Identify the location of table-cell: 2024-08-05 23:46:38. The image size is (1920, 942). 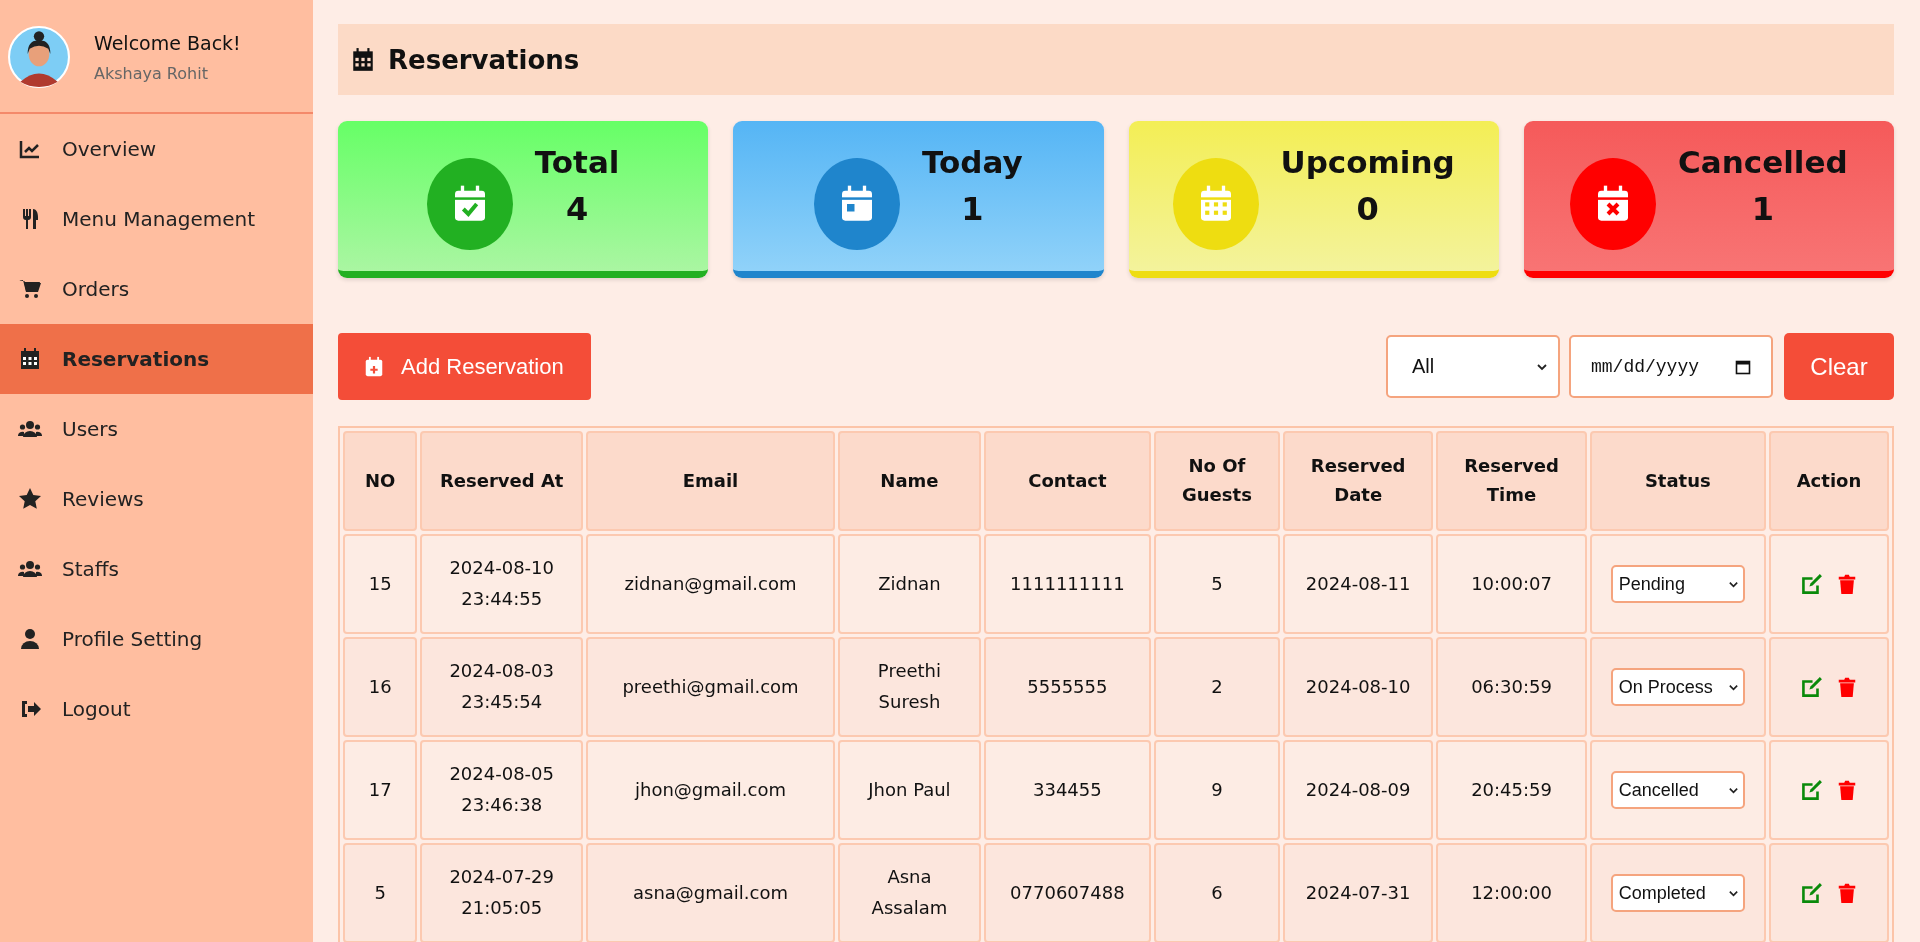
(501, 789).